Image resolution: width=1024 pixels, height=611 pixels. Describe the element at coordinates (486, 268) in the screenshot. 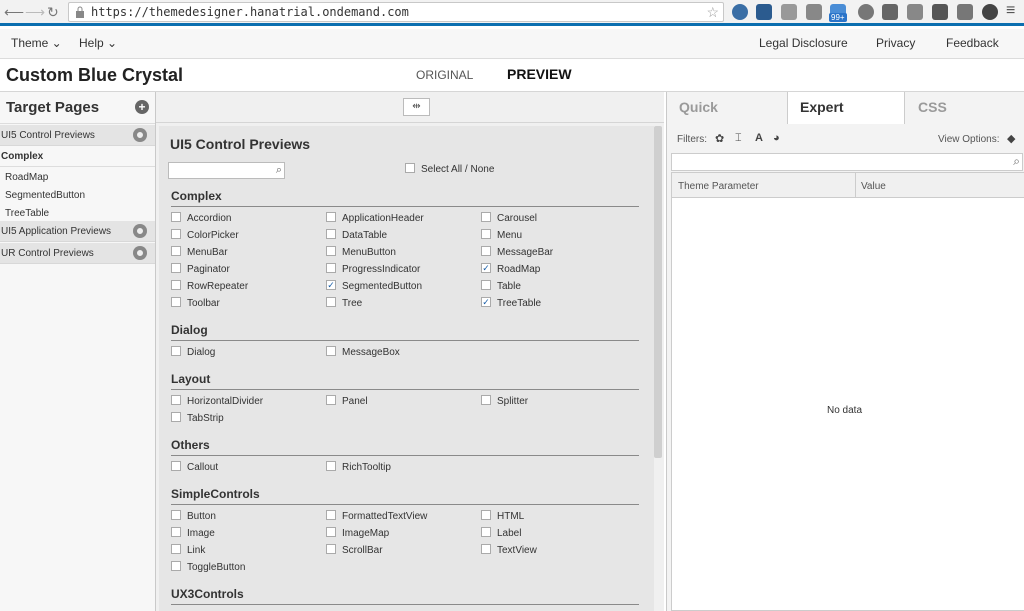

I see `checkbox-box: ✓` at that location.